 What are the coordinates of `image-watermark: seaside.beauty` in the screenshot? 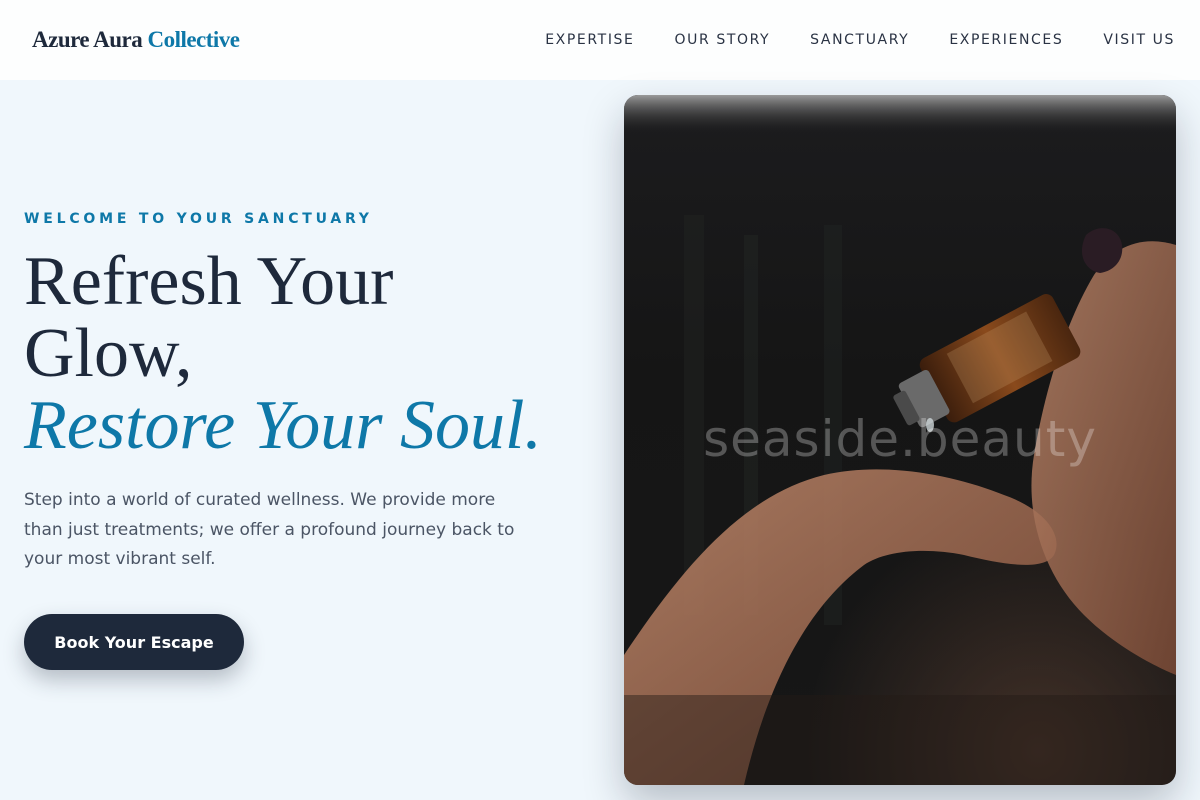 It's located at (900, 439).